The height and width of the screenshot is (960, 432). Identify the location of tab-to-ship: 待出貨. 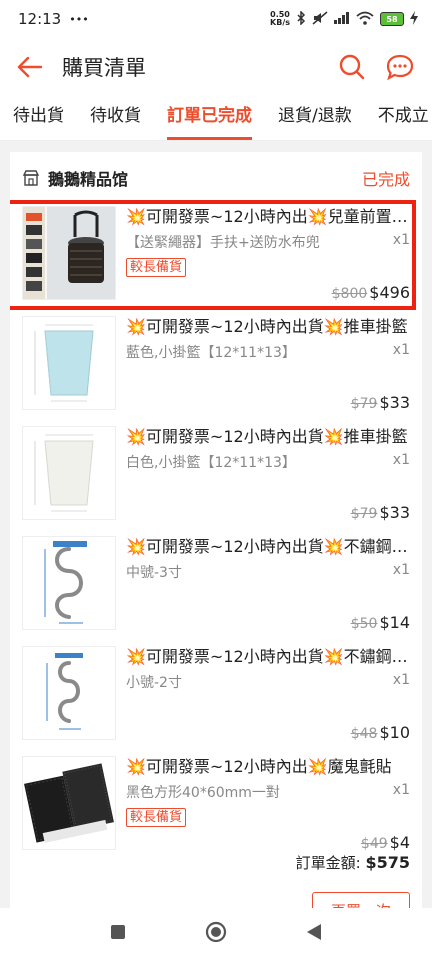
(38, 118).